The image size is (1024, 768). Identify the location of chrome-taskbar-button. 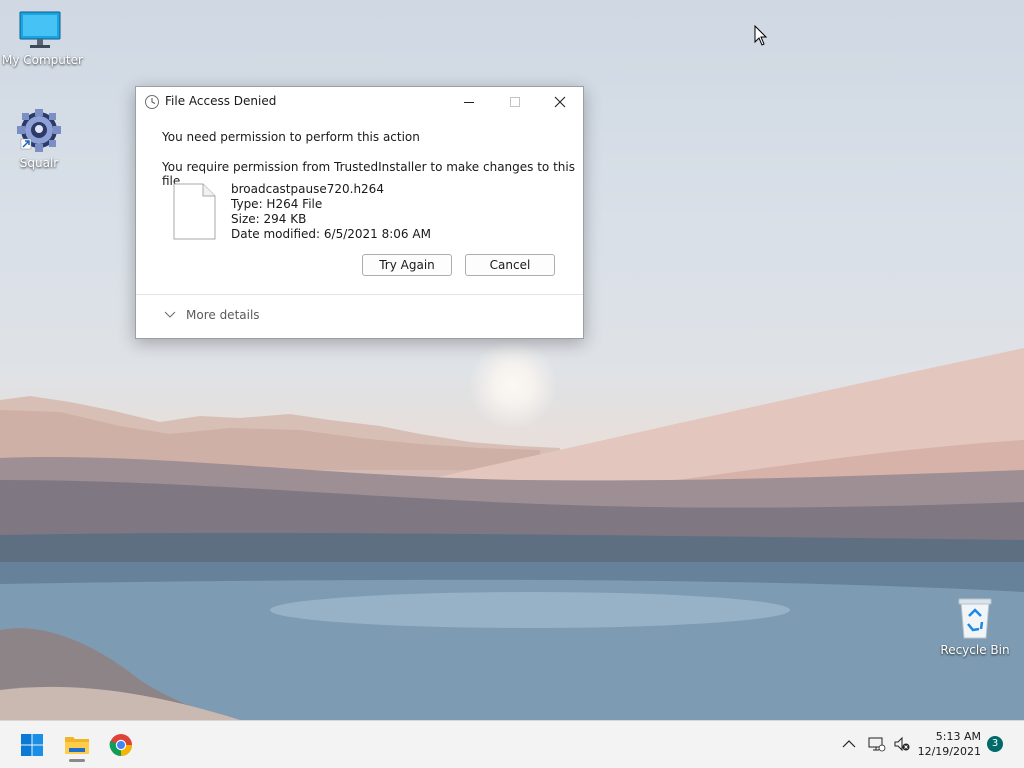
(121, 745).